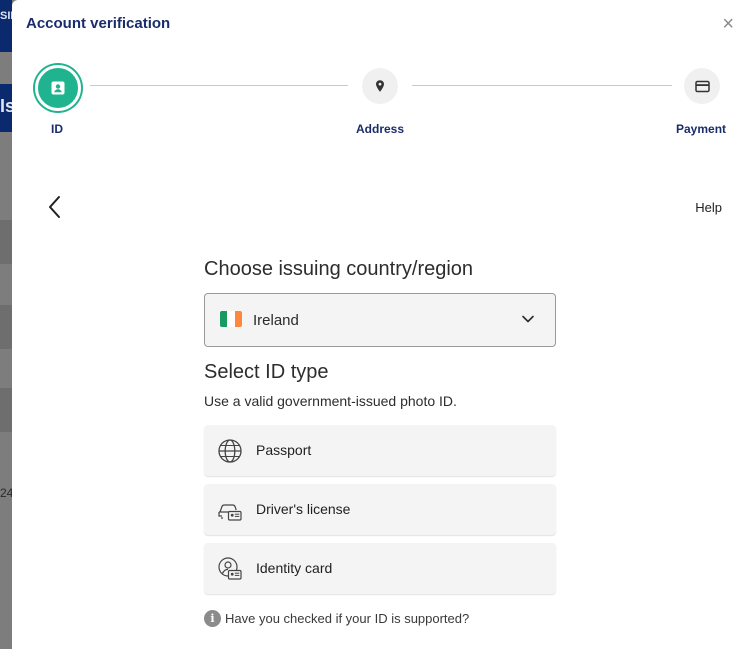  Describe the element at coordinates (330, 401) in the screenshot. I see `id-type-subtitle: Use a valid government-issued photo ID.` at that location.